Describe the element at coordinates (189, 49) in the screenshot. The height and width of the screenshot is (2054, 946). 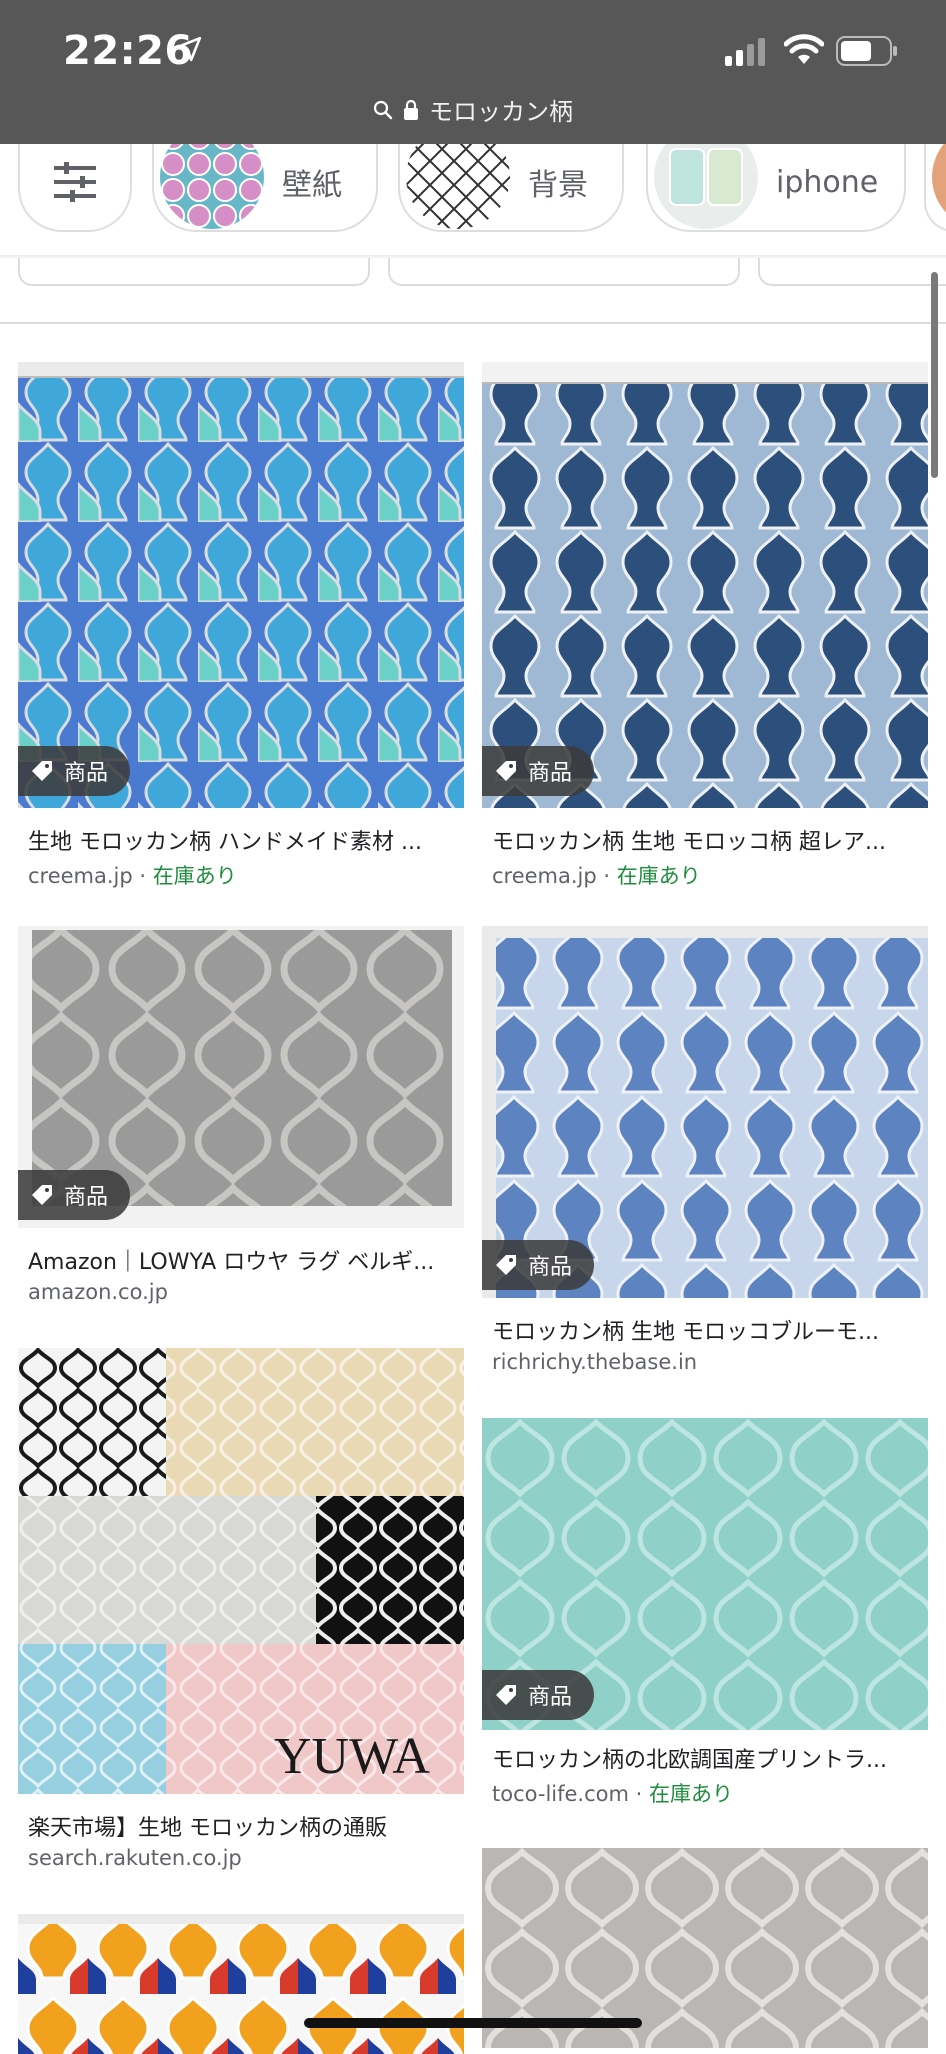
I see `location-arrow-icon` at that location.